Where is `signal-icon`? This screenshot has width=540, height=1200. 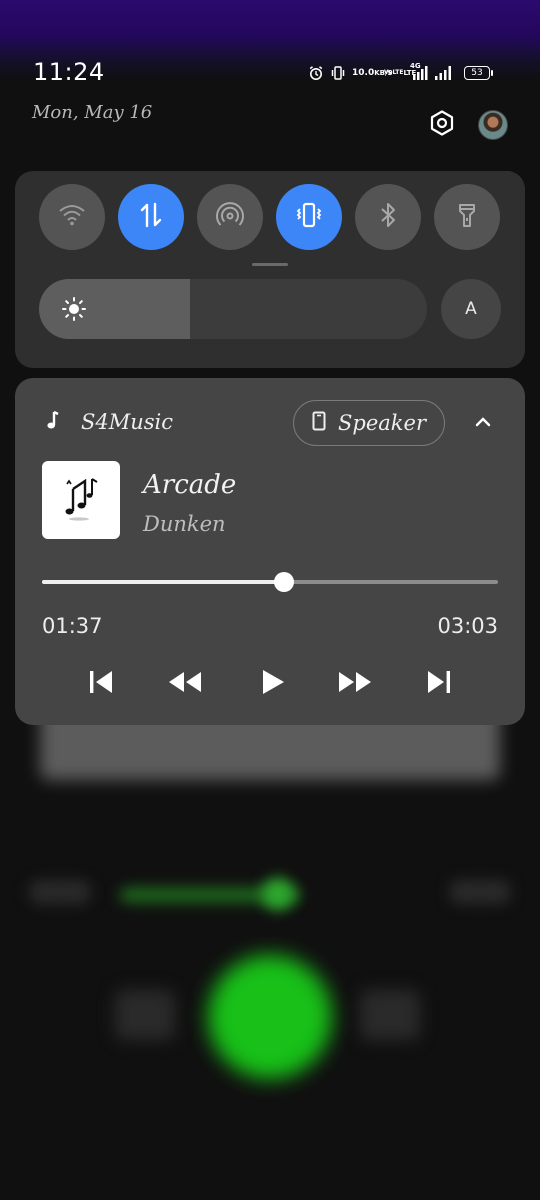 signal-icon is located at coordinates (444, 73).